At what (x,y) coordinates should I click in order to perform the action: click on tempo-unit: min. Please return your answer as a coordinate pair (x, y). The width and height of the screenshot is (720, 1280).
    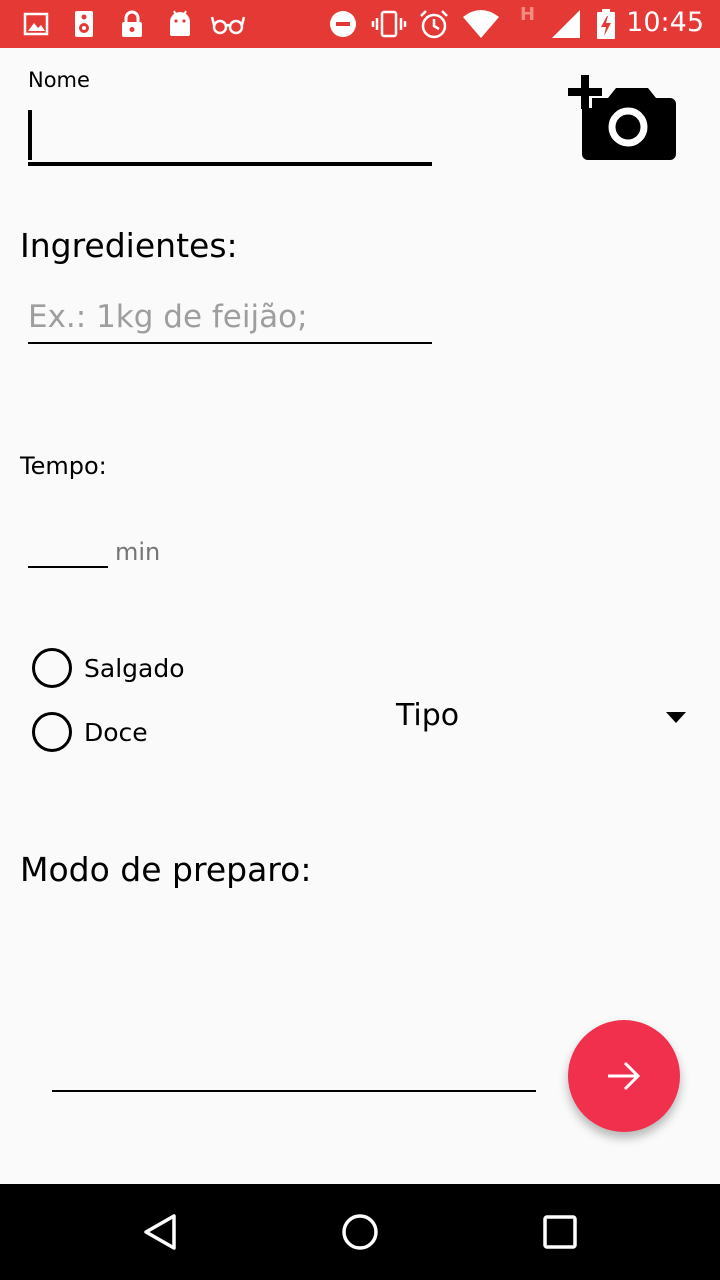
    Looking at the image, I should click on (138, 552).